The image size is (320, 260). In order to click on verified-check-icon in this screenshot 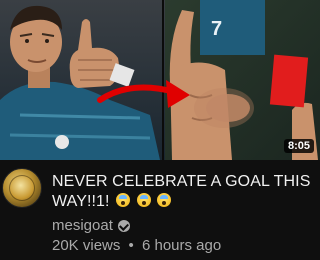, I will do `click(123, 225)`.